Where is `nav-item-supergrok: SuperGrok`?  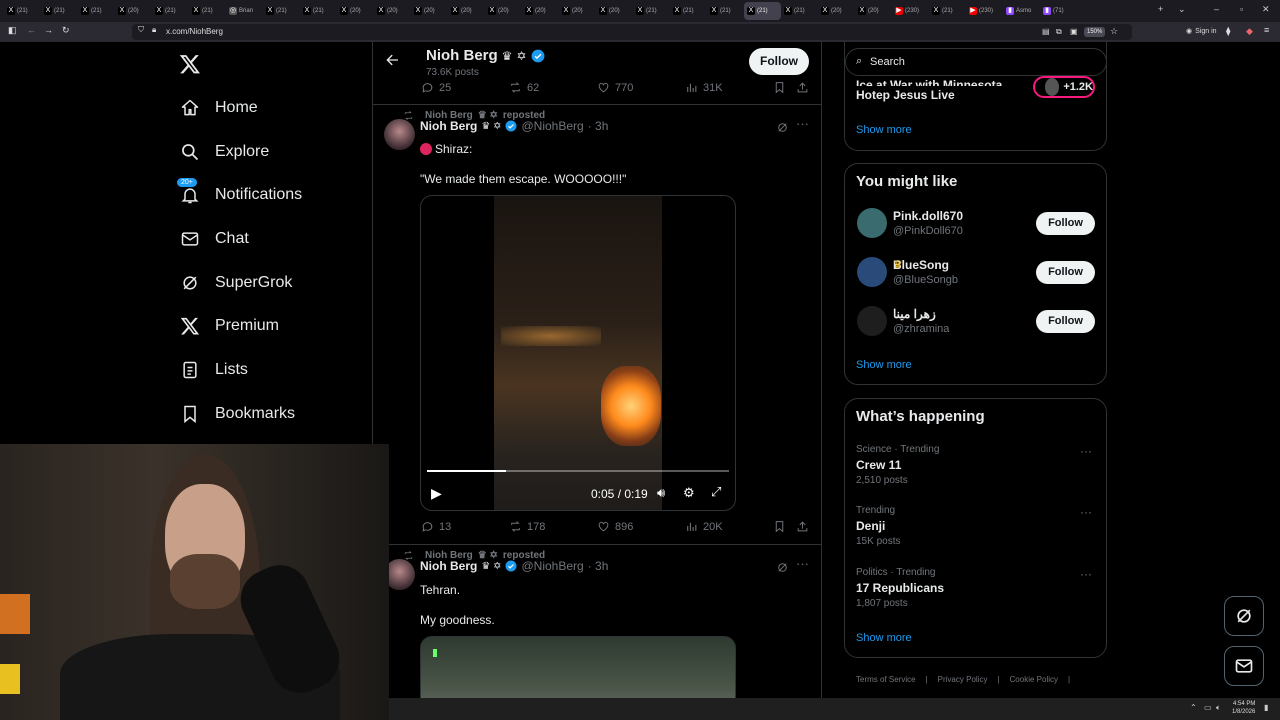 nav-item-supergrok: SuperGrok is located at coordinates (236, 283).